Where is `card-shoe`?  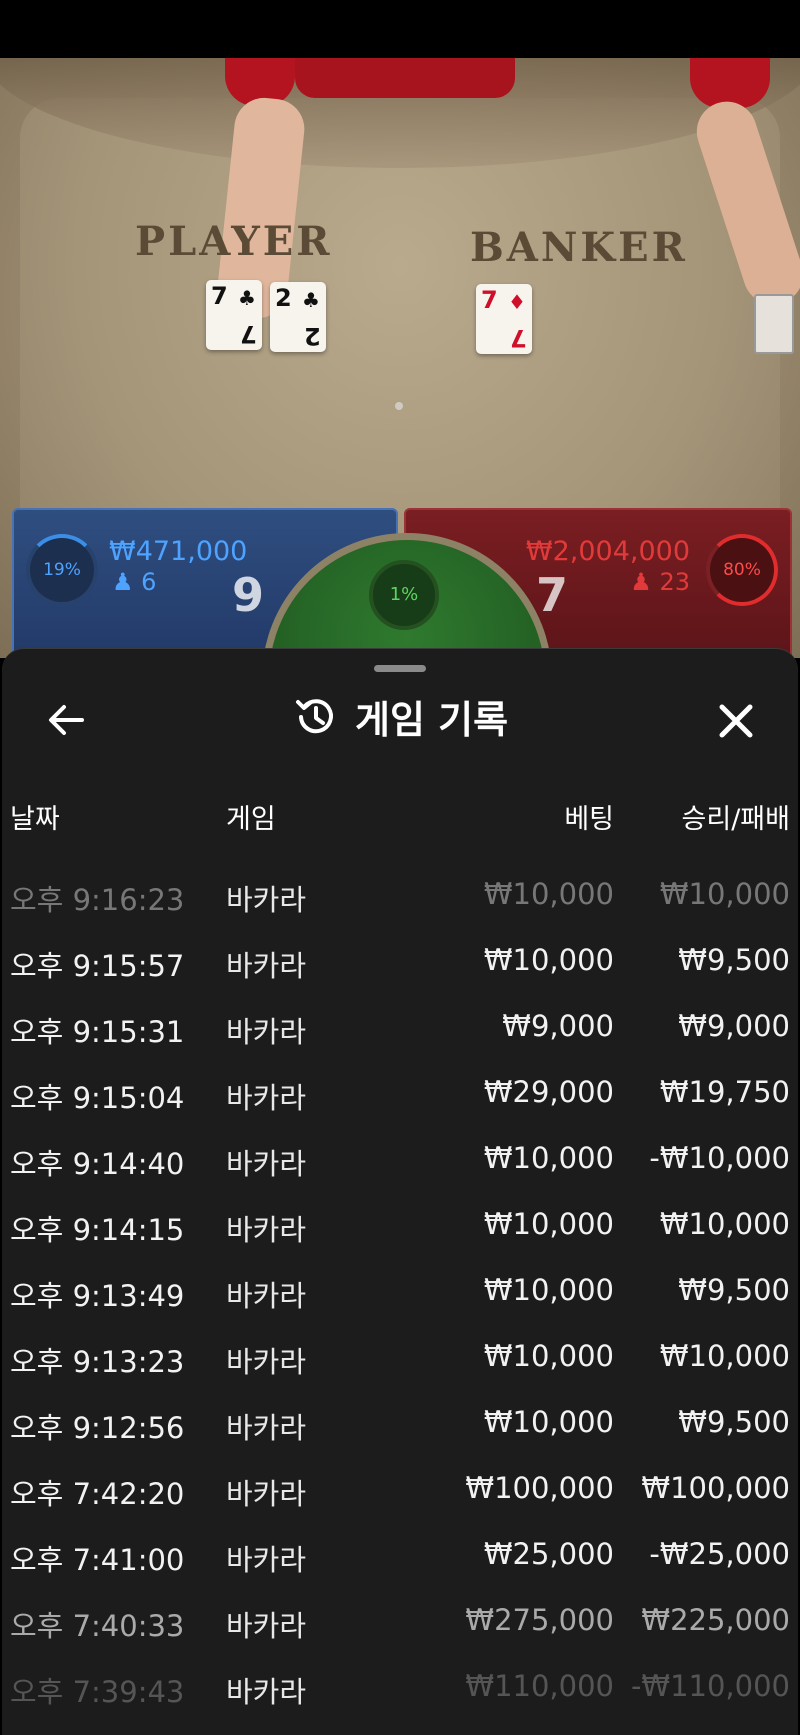
card-shoe is located at coordinates (774, 324).